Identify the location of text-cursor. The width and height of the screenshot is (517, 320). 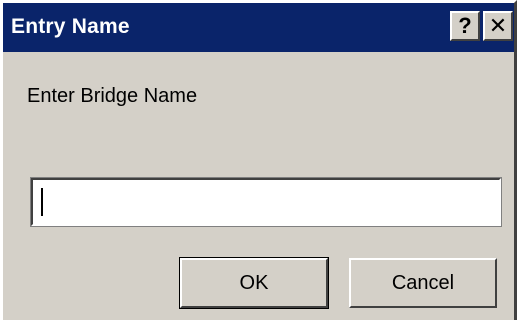
(42, 202).